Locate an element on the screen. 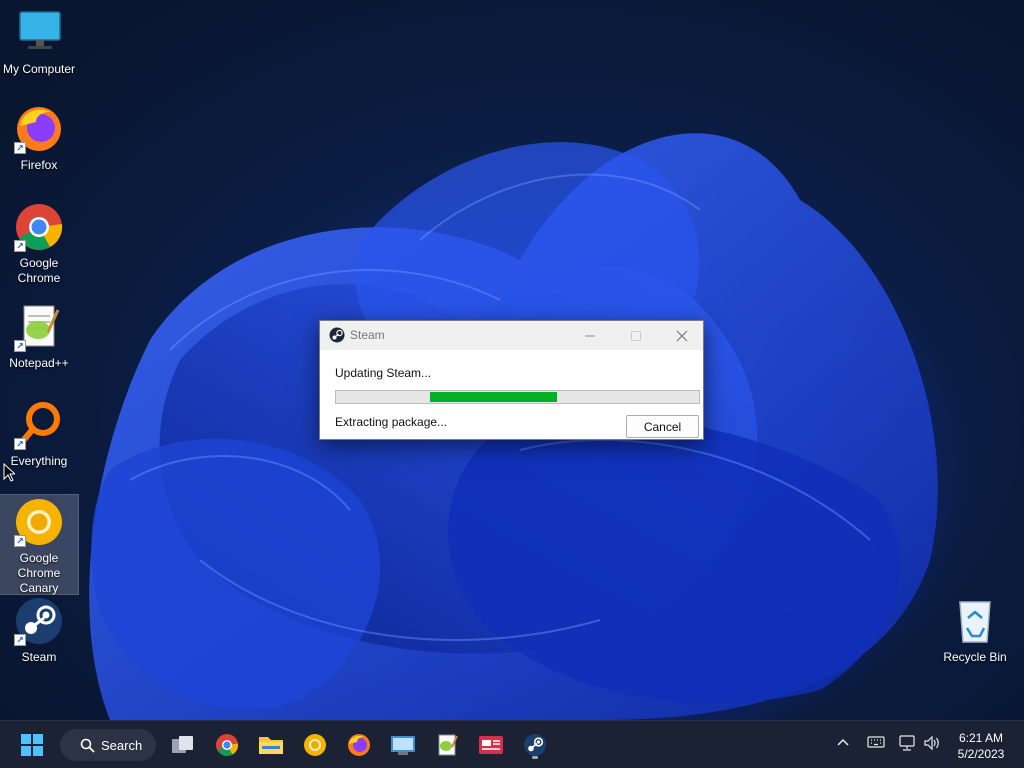 This screenshot has width=1024, height=768. update-progress-bar is located at coordinates (517, 397).